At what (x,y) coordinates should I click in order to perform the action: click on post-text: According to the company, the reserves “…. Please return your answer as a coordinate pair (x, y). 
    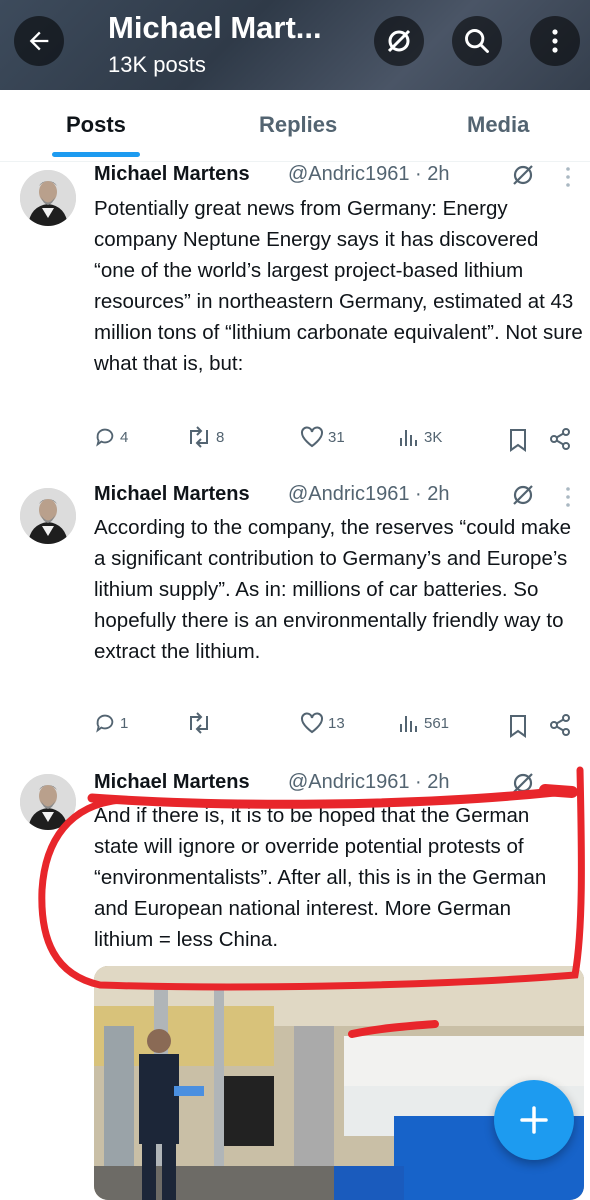
    Looking at the image, I should click on (333, 589).